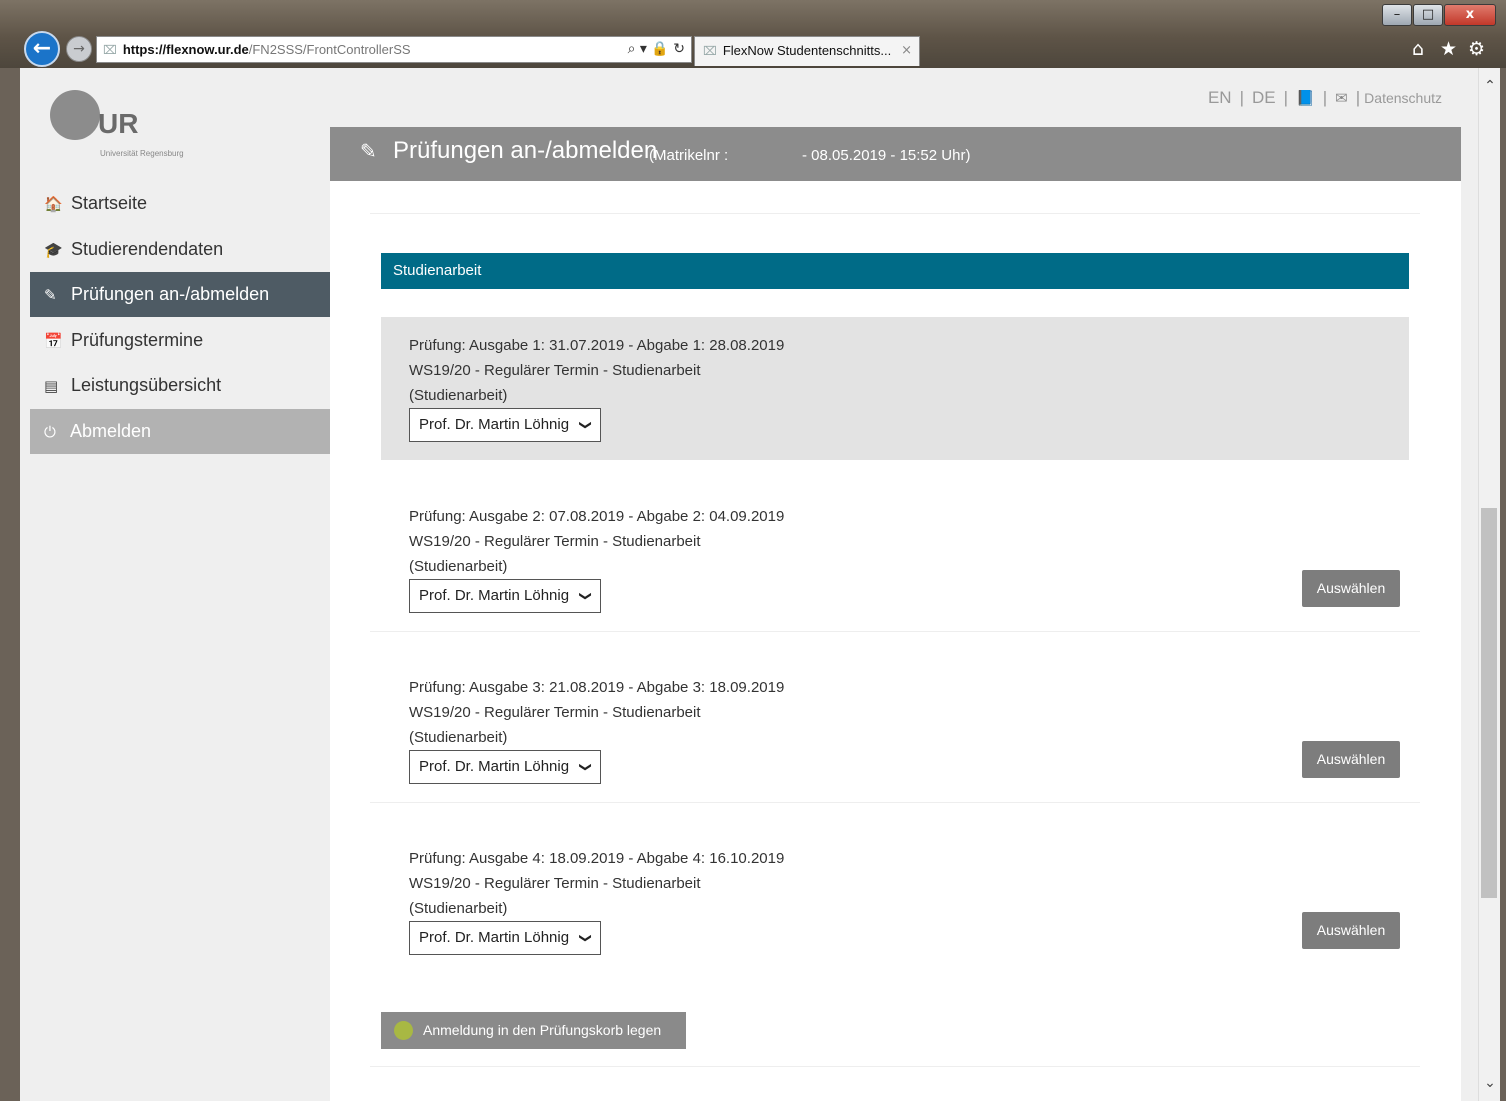 This screenshot has height=1101, width=1506. What do you see at coordinates (147, 248) in the screenshot?
I see `sidebar-item-label: Studierendendaten` at bounding box center [147, 248].